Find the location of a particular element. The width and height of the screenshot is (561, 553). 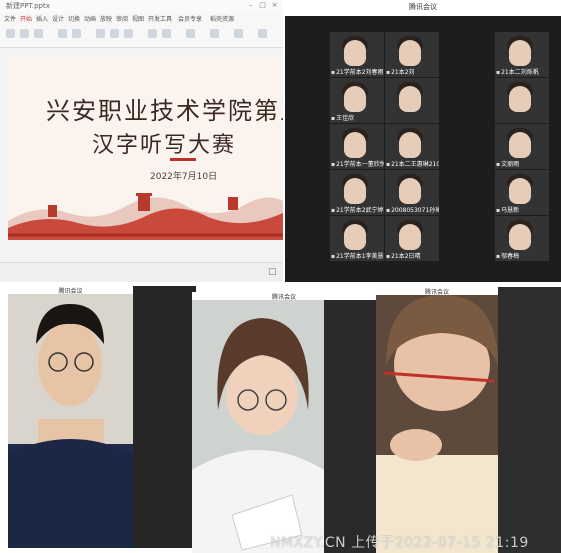

menu-item: 放映 is located at coordinates (106, 18).